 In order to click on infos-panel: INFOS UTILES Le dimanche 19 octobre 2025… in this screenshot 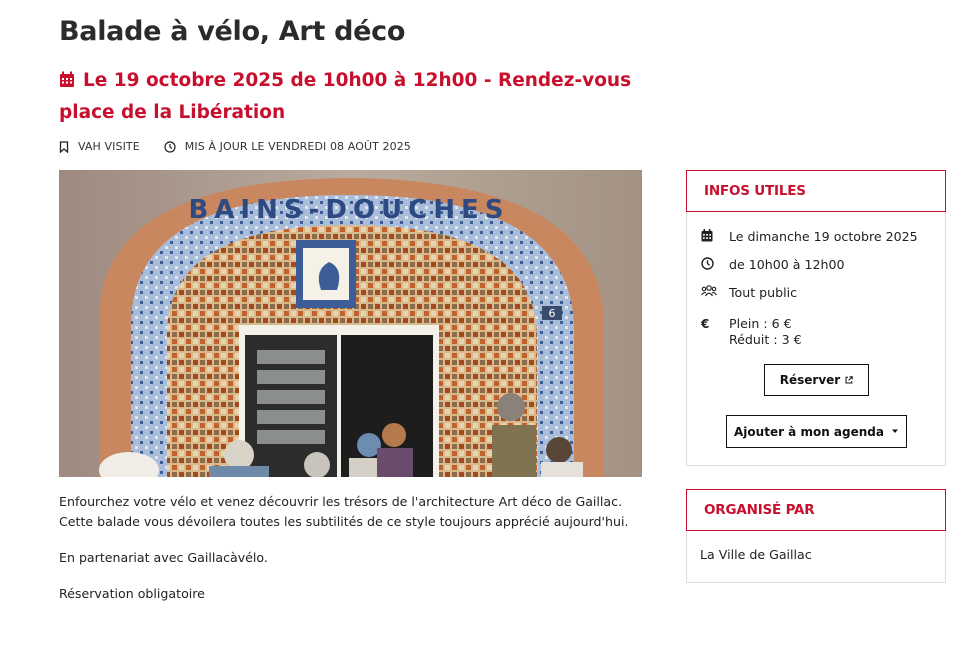, I will do `click(816, 318)`.